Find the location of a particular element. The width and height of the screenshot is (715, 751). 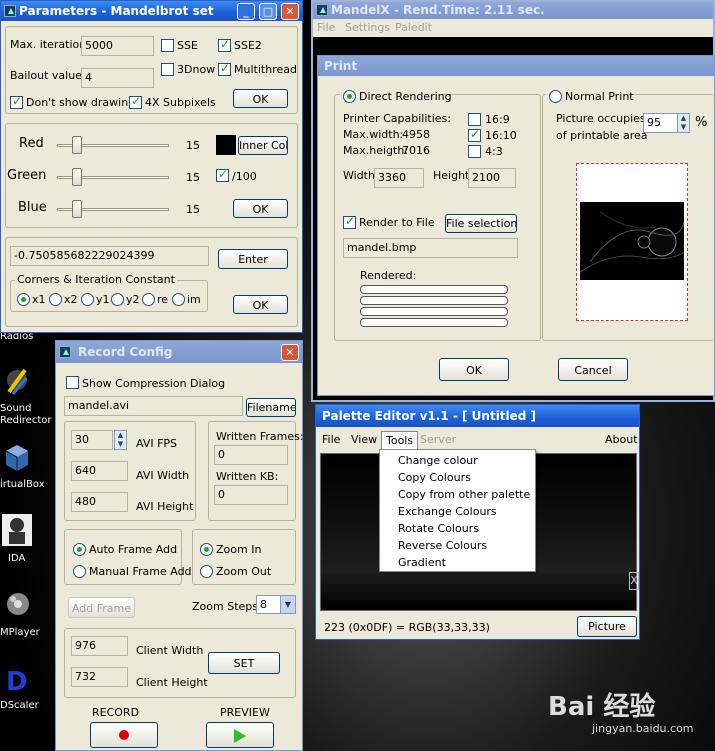

zoom-steps-select: 8 ▼ is located at coordinates (276, 604).